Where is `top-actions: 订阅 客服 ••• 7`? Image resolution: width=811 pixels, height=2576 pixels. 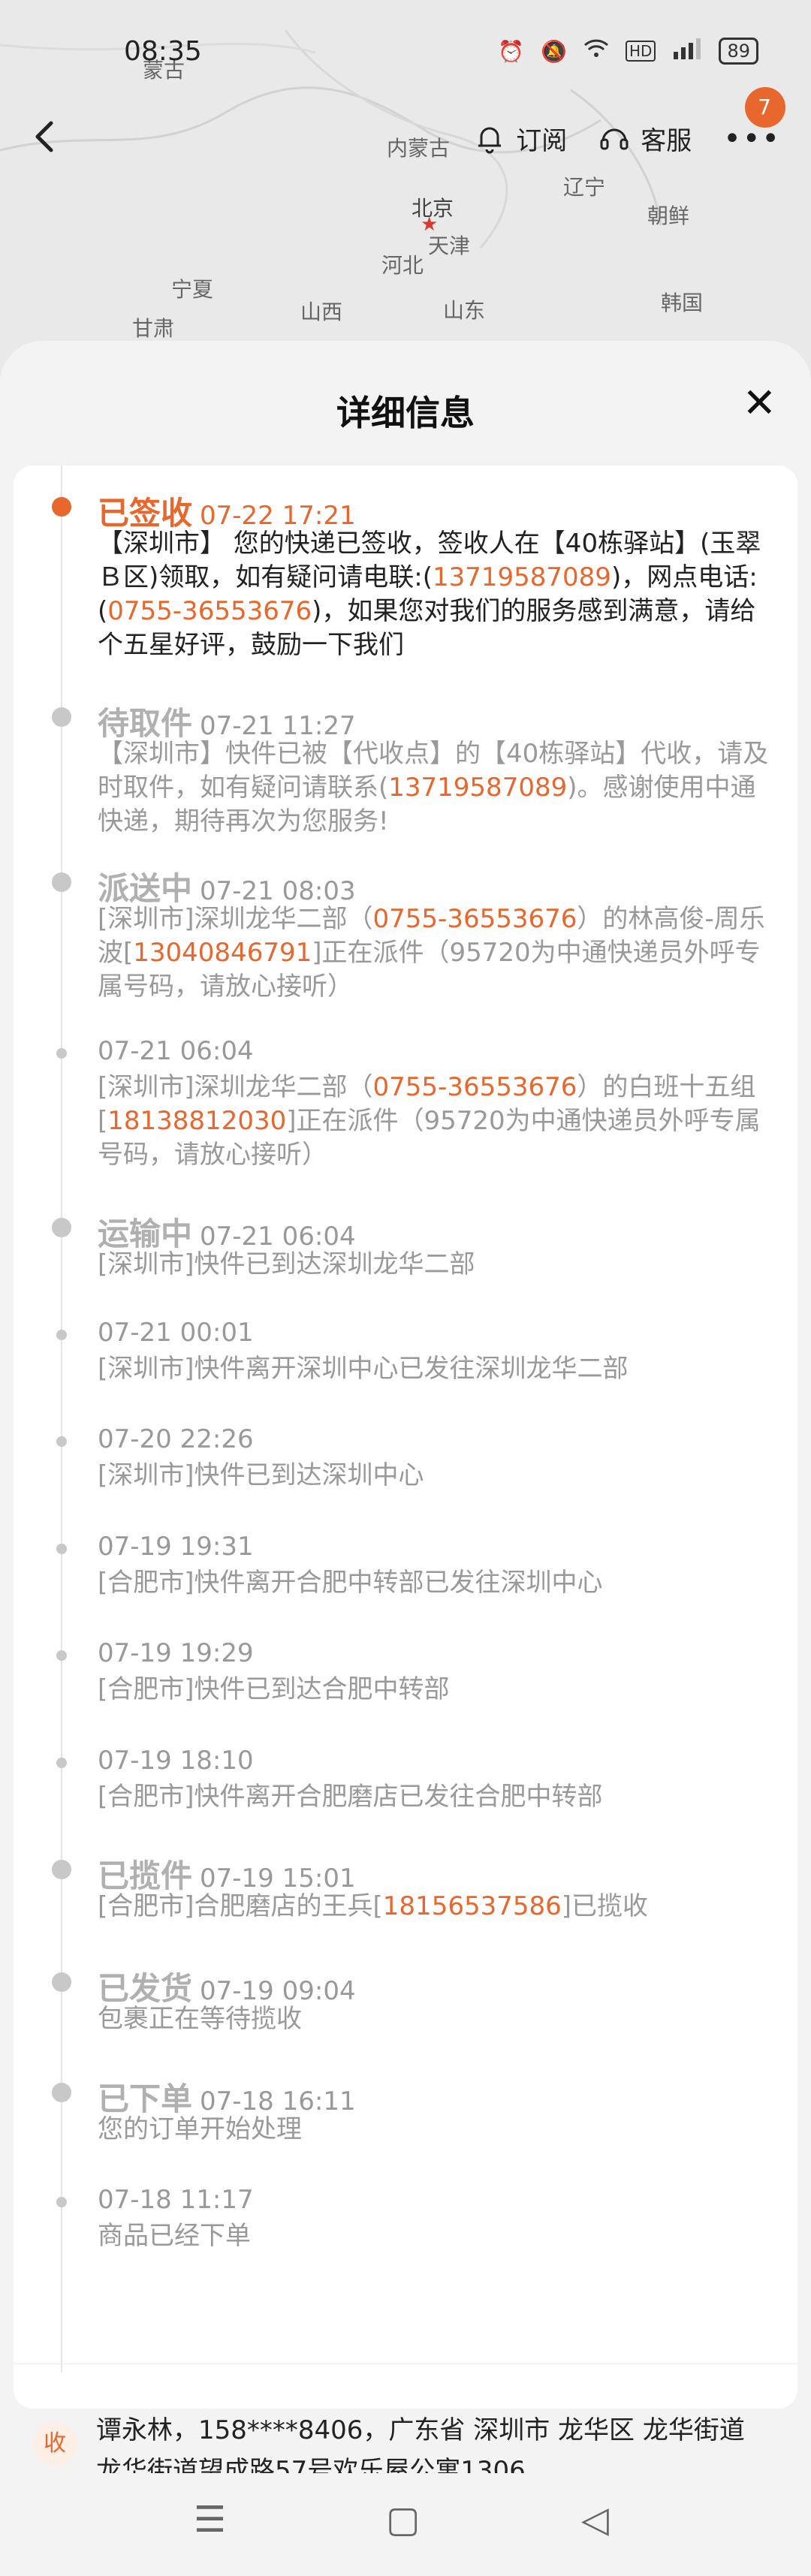 top-actions: 订阅 客服 ••• 7 is located at coordinates (629, 121).